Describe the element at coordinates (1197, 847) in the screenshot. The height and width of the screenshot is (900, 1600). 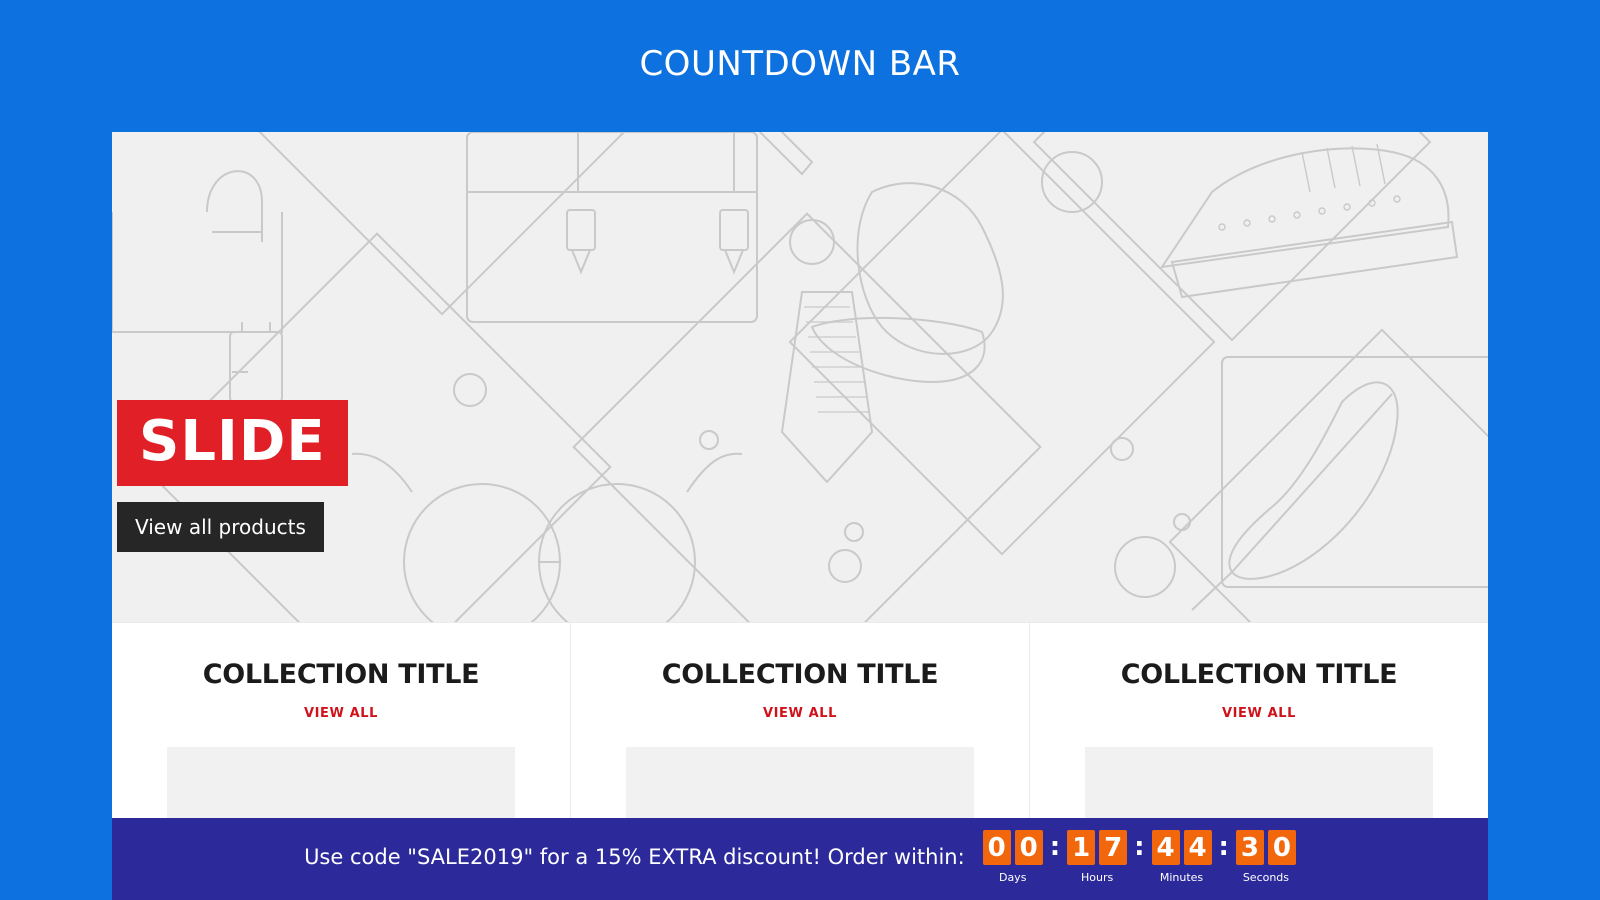
I see `countdown-minutes-digit-2: 4` at that location.